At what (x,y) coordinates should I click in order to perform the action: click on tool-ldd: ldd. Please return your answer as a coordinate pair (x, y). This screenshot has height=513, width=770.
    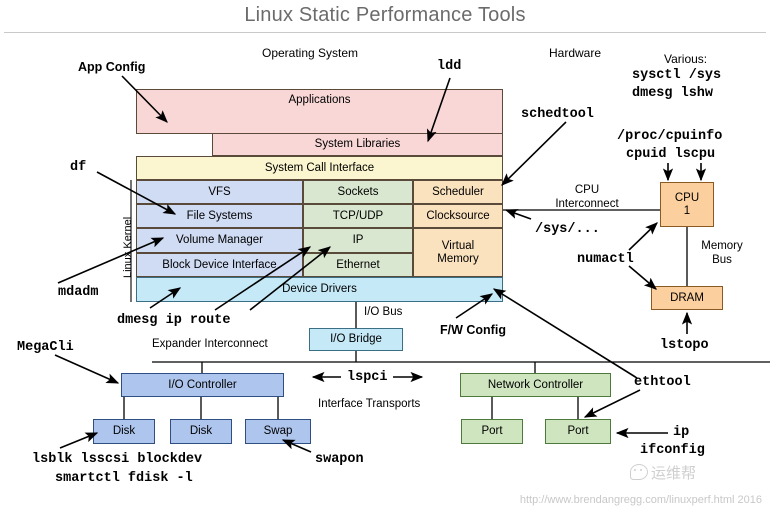
    Looking at the image, I should click on (449, 66).